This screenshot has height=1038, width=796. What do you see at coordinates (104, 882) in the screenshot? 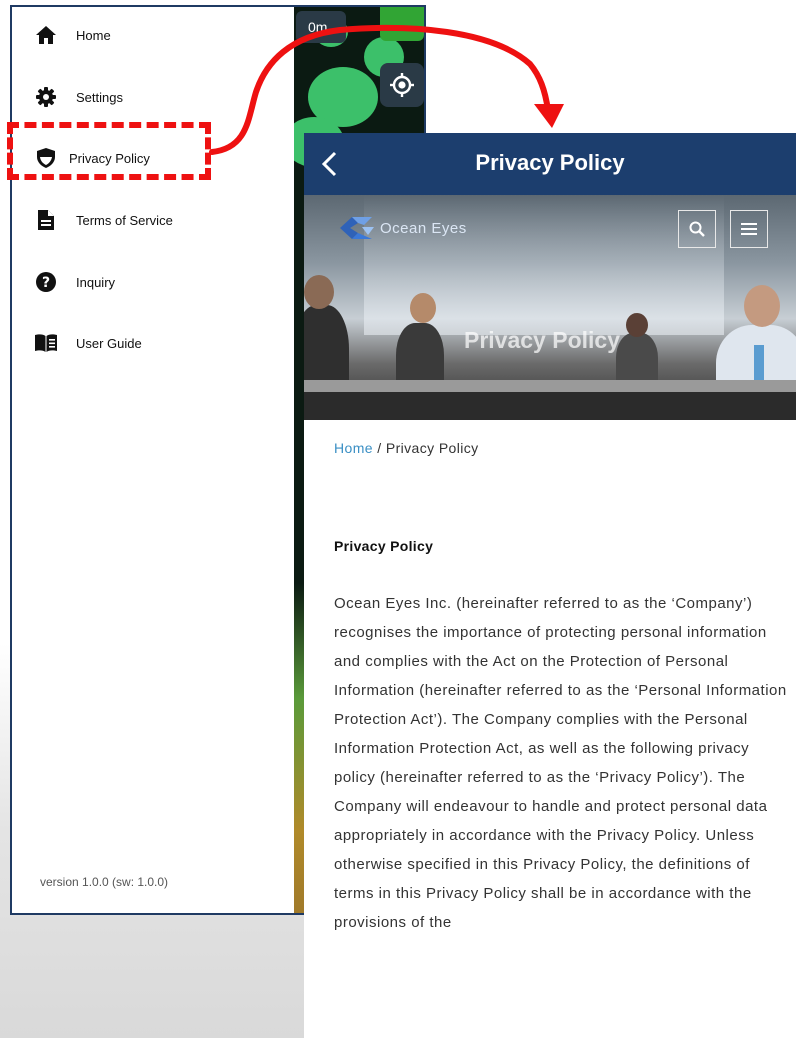
I see `version-label: version 1.0.0 (sw: 1.0.0)` at bounding box center [104, 882].